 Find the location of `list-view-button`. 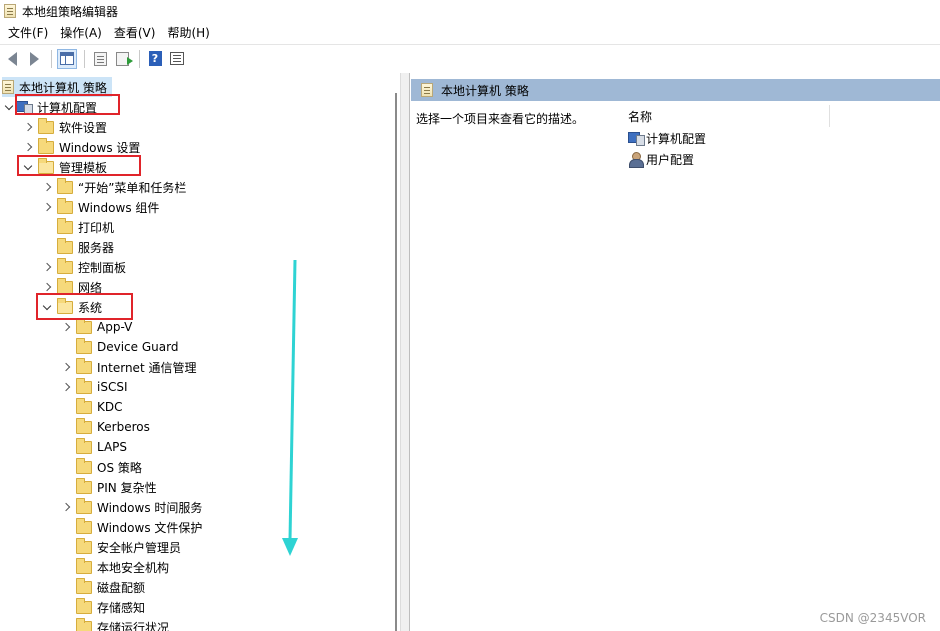

list-view-button is located at coordinates (100, 59).